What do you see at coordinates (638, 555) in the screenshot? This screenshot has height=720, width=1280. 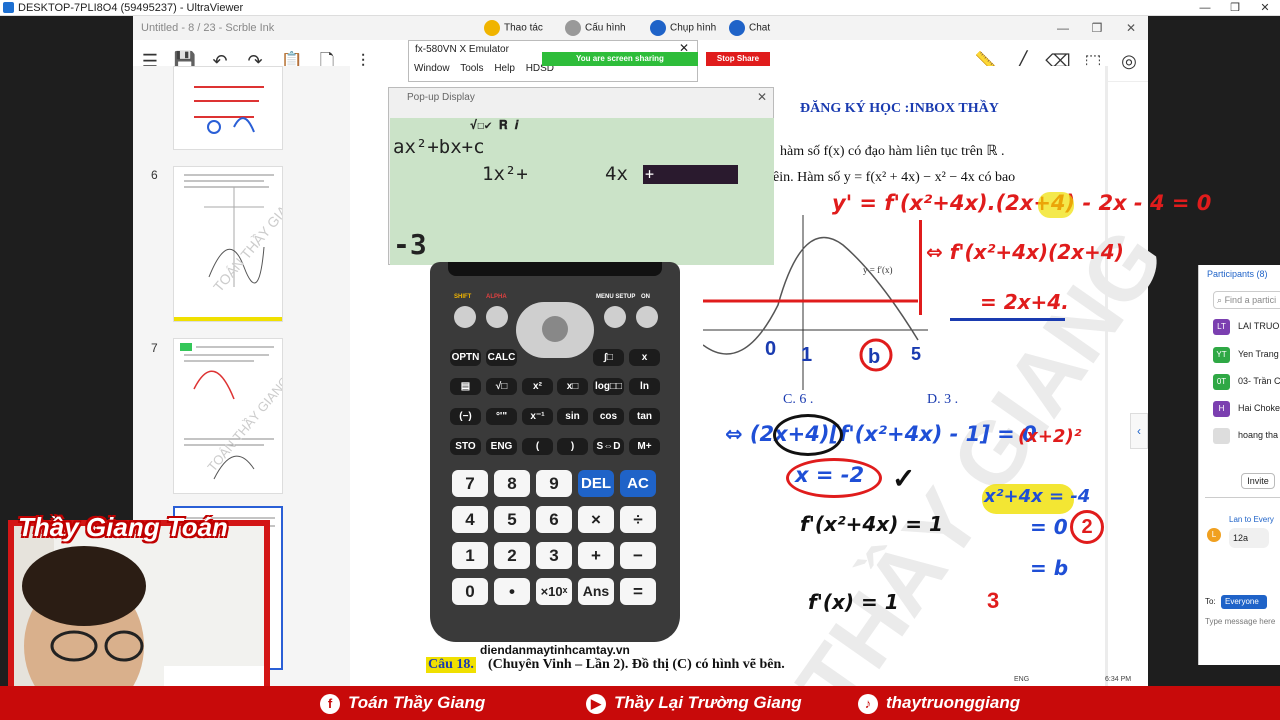 I see `minus-key: −` at bounding box center [638, 555].